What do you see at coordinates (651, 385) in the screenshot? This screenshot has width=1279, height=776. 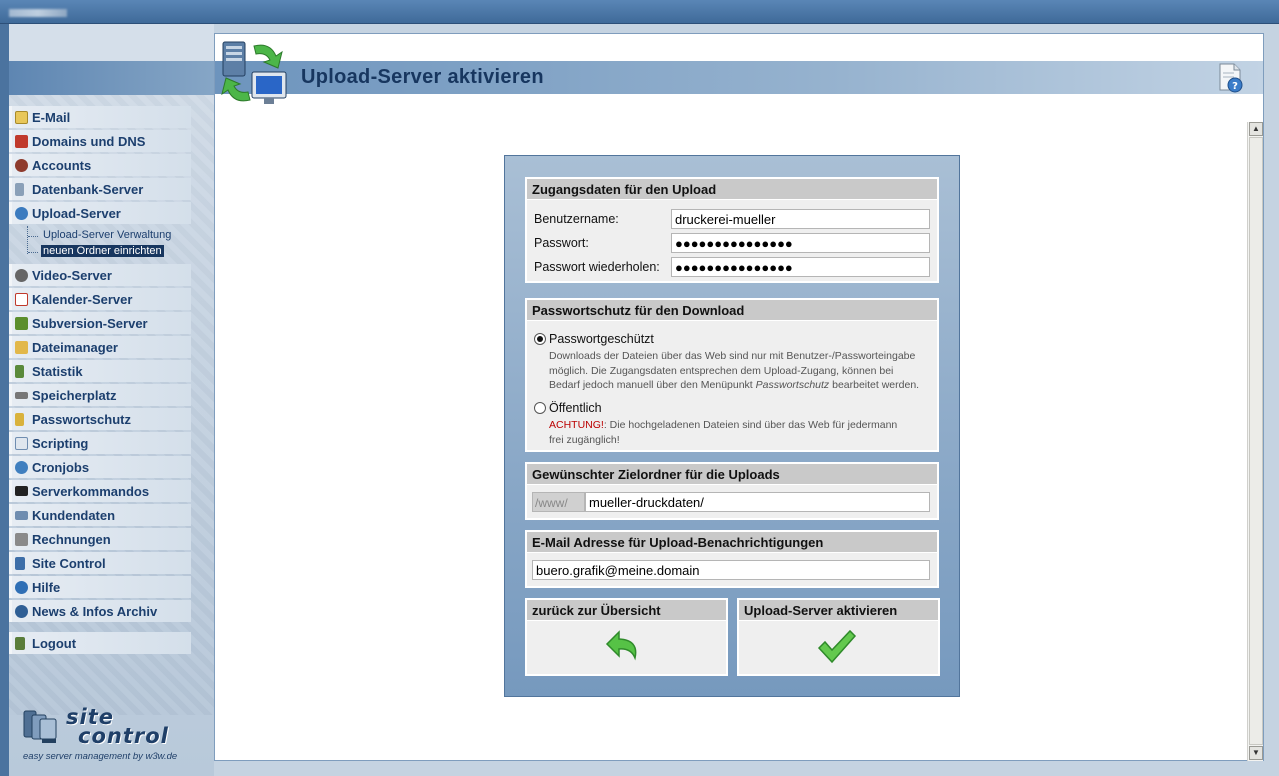 I see `description-text: Bedarf jedoch manuell über den Menüpunkt` at bounding box center [651, 385].